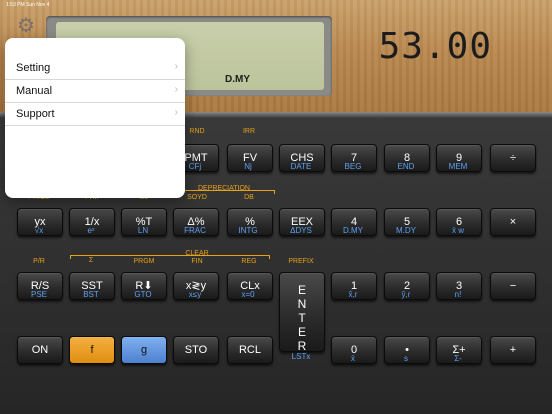 This screenshot has width=552, height=414. What do you see at coordinates (458, 230) in the screenshot?
I see `key-6-blue: x̄ w` at bounding box center [458, 230].